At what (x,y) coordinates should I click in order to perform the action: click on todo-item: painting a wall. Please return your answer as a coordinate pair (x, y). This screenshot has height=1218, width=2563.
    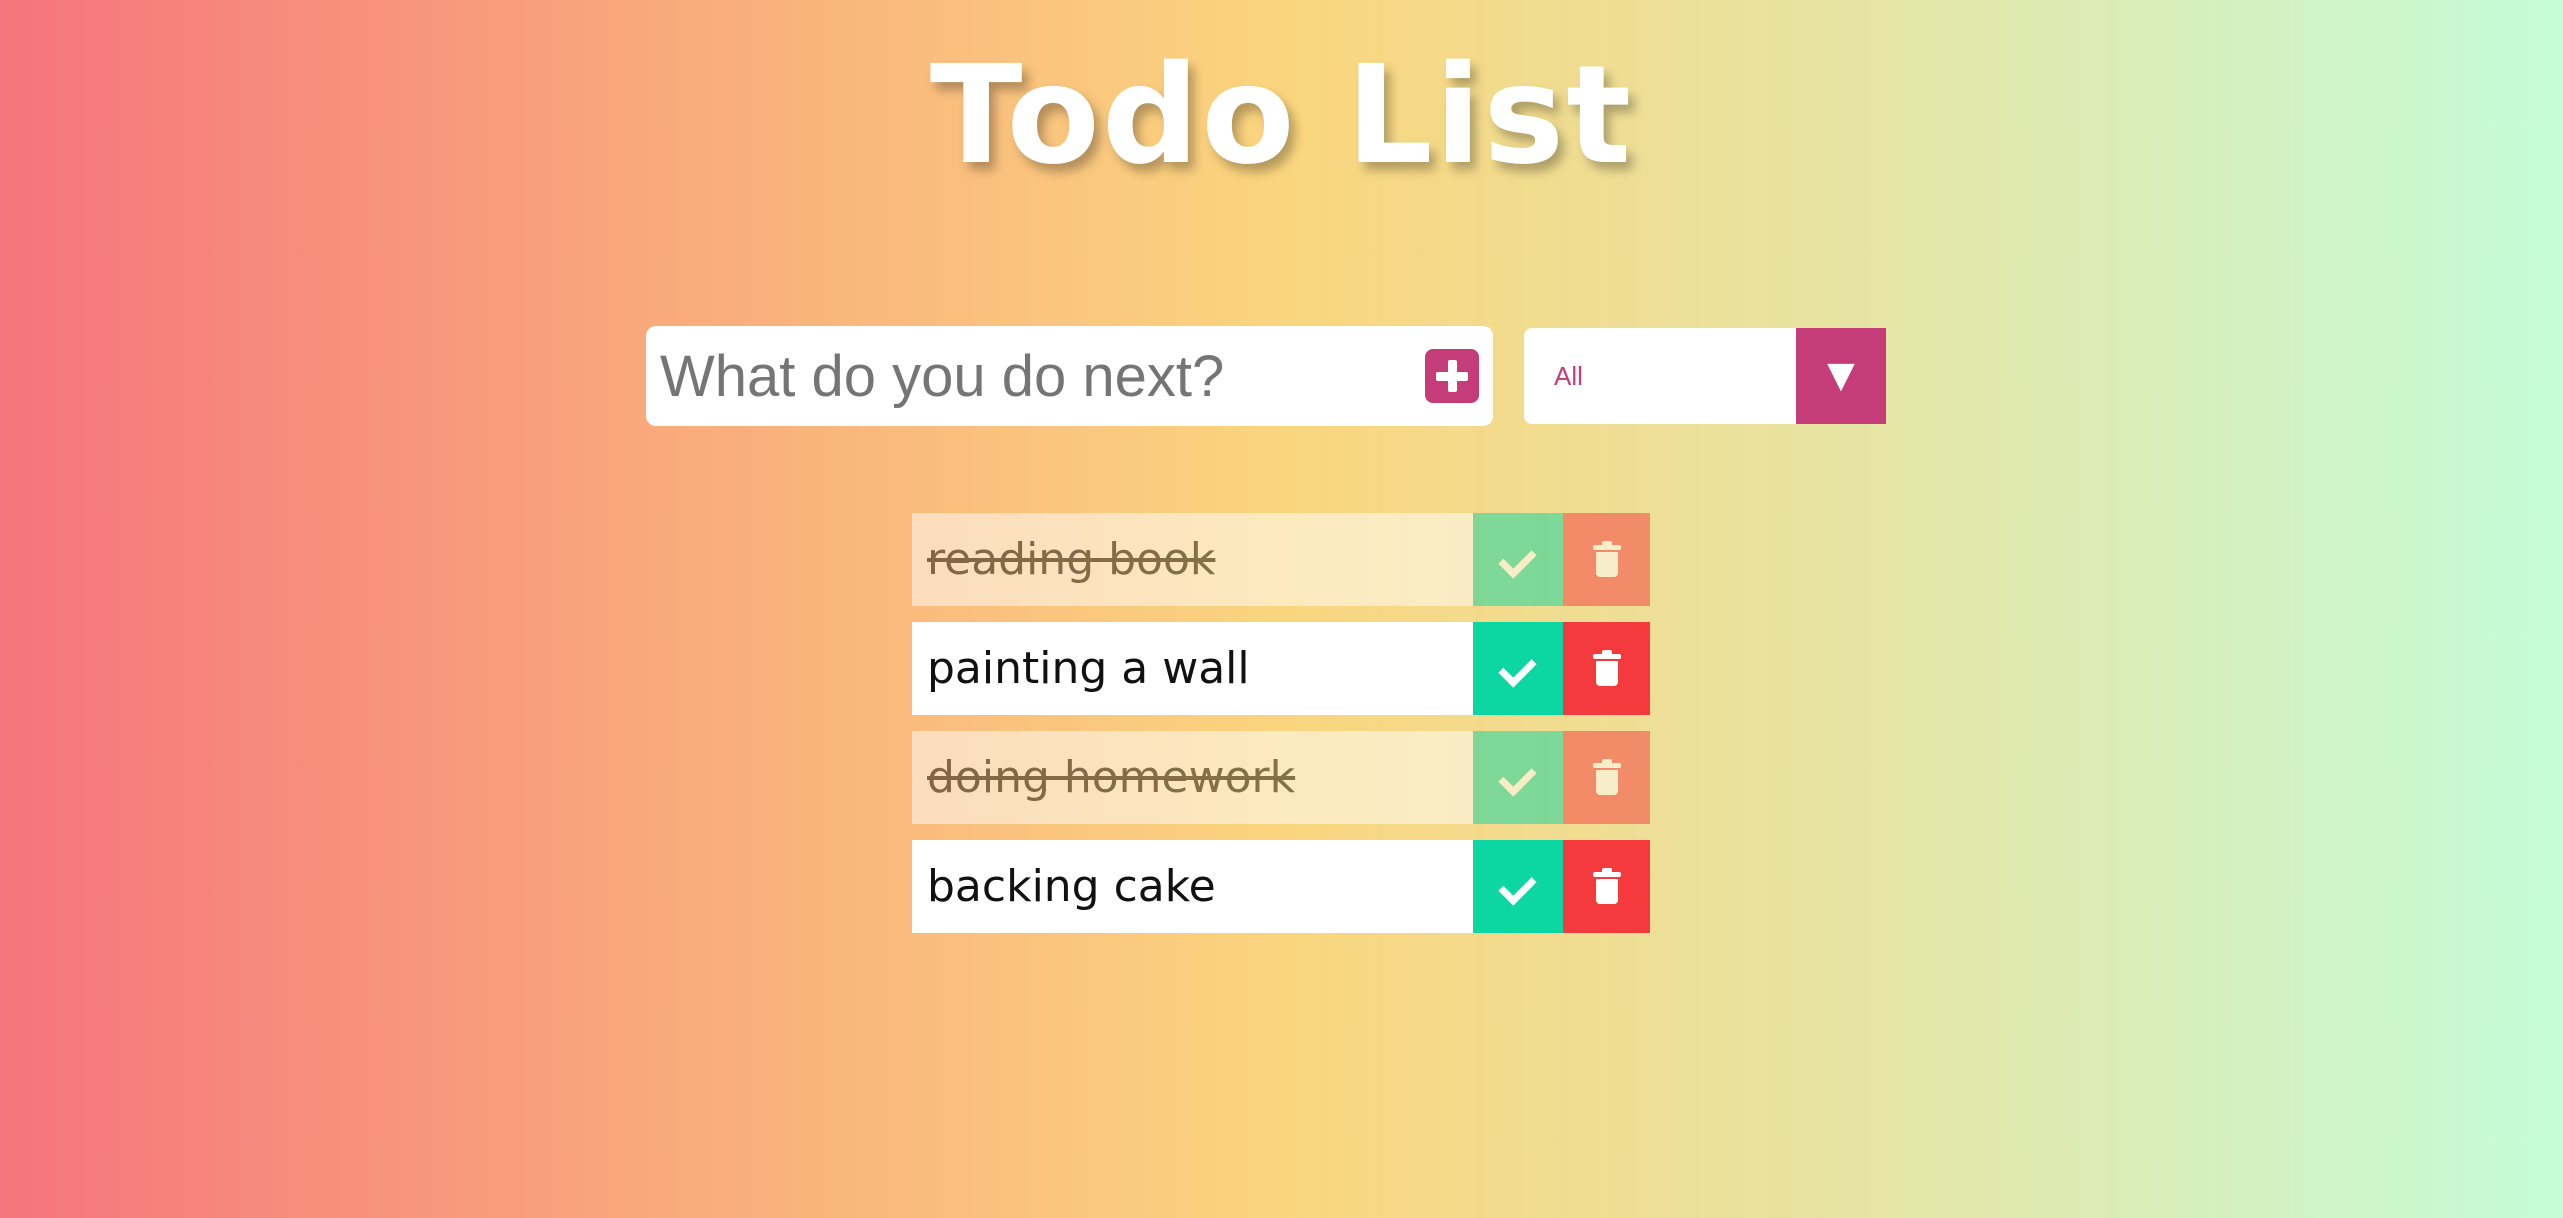
    Looking at the image, I should click on (1281, 668).